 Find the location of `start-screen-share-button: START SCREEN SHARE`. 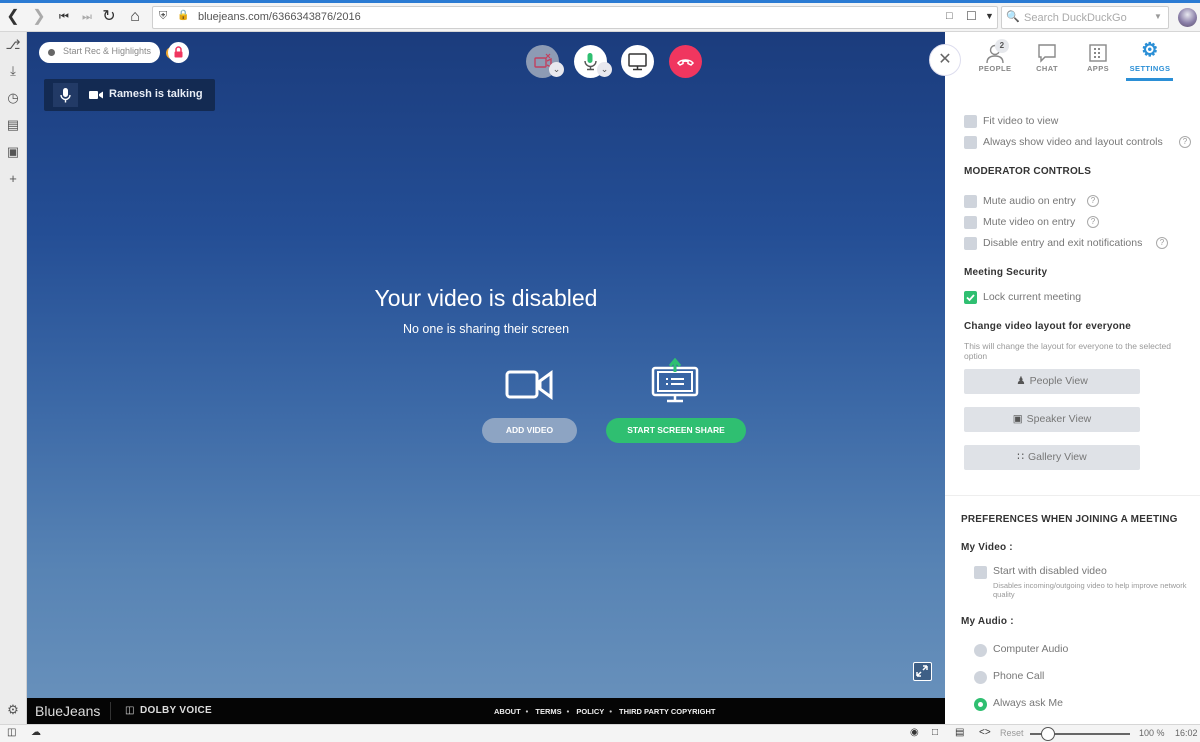

start-screen-share-button: START SCREEN SHARE is located at coordinates (676, 430).